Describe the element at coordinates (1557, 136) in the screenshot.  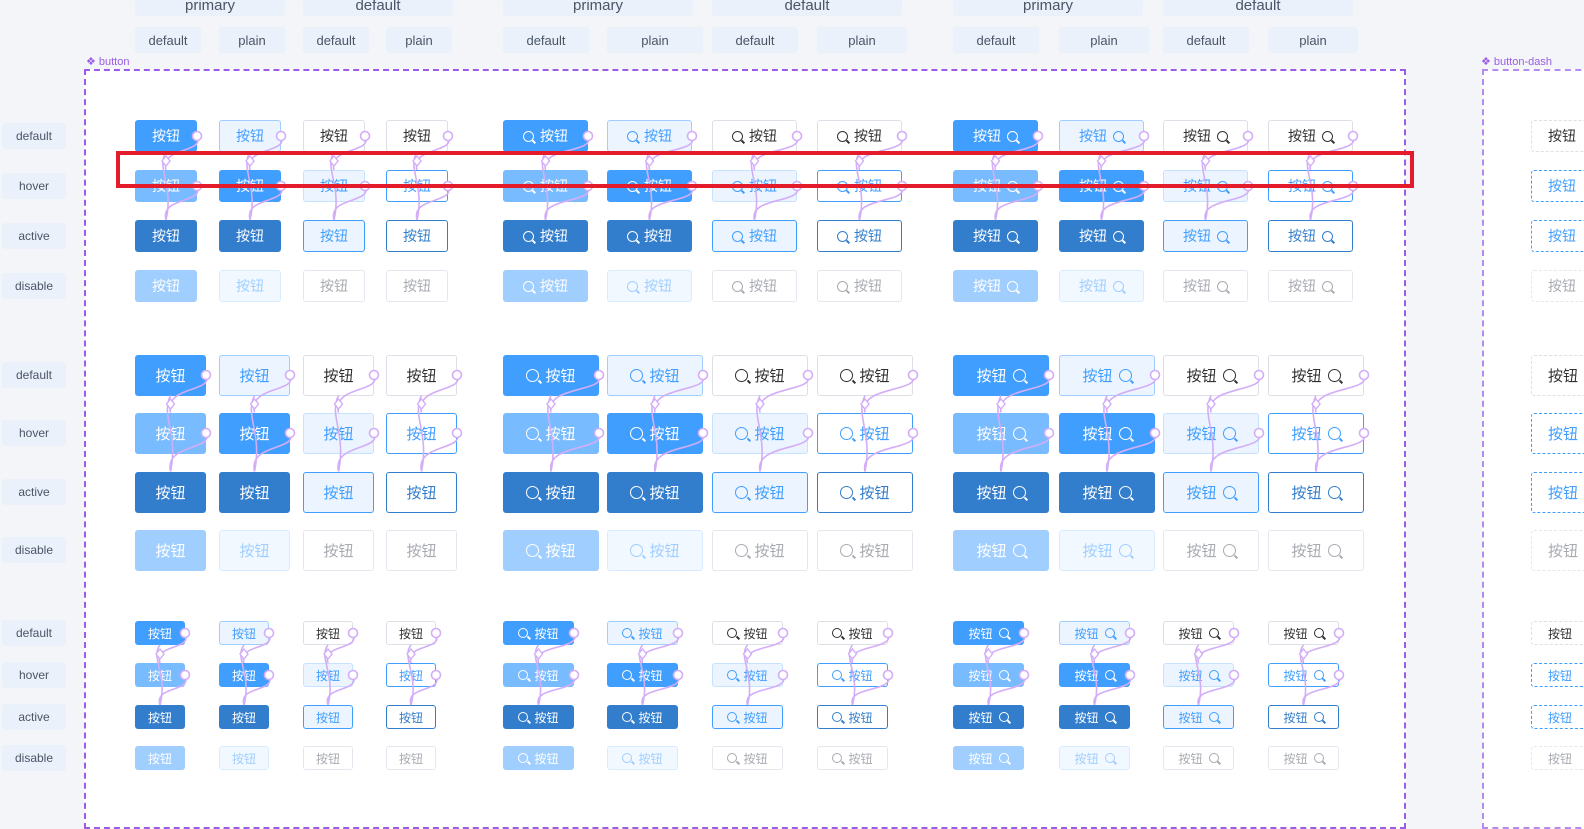
I see `button-dash-default: 按钮` at that location.